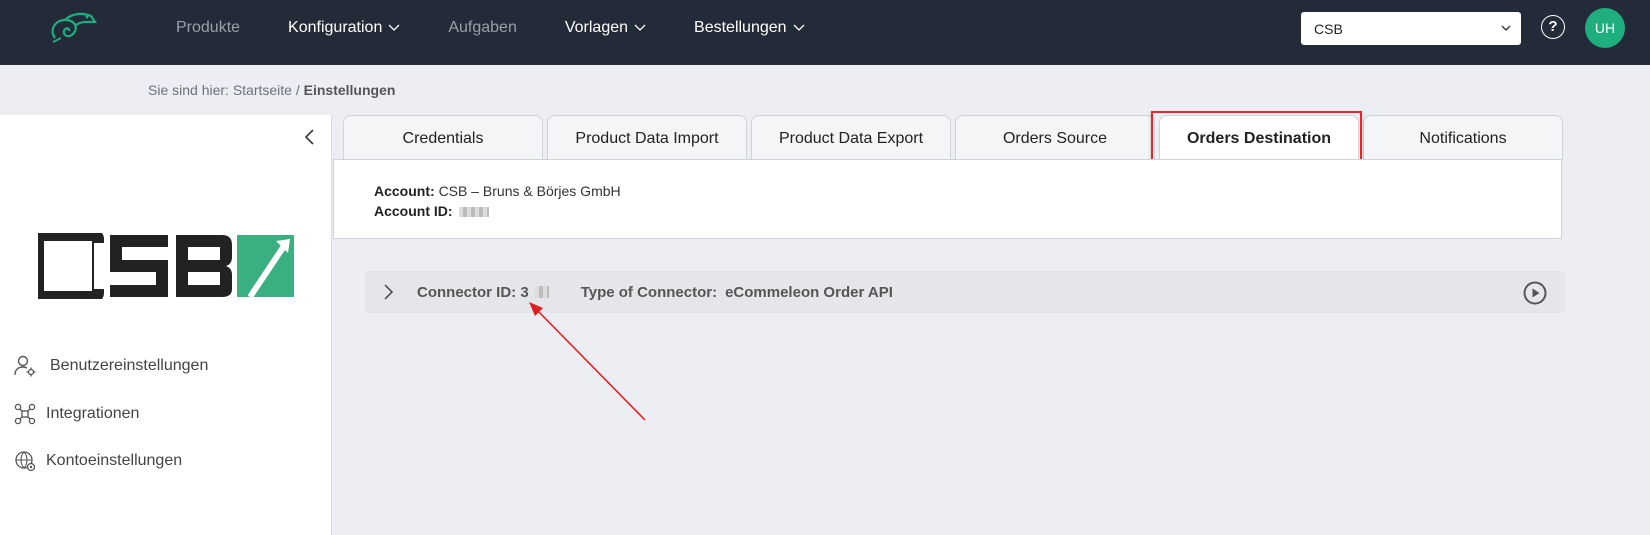  What do you see at coordinates (335, 27) in the screenshot?
I see `nav-label: Konfiguration` at bounding box center [335, 27].